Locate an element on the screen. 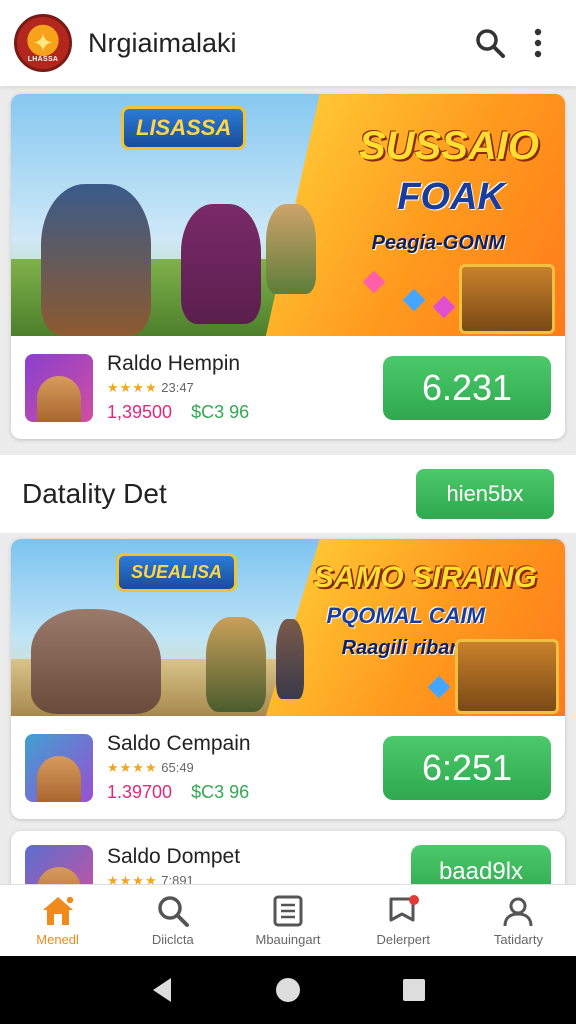  get-button: baad9lx is located at coordinates (481, 864).